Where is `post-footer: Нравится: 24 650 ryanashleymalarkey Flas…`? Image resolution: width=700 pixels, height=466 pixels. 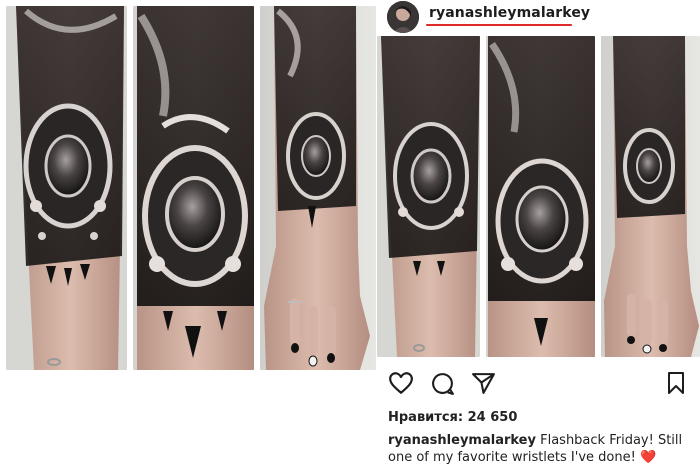
post-footer: Нравится: 24 650 ryanashleymalarkey Flas… is located at coordinates (538, 411).